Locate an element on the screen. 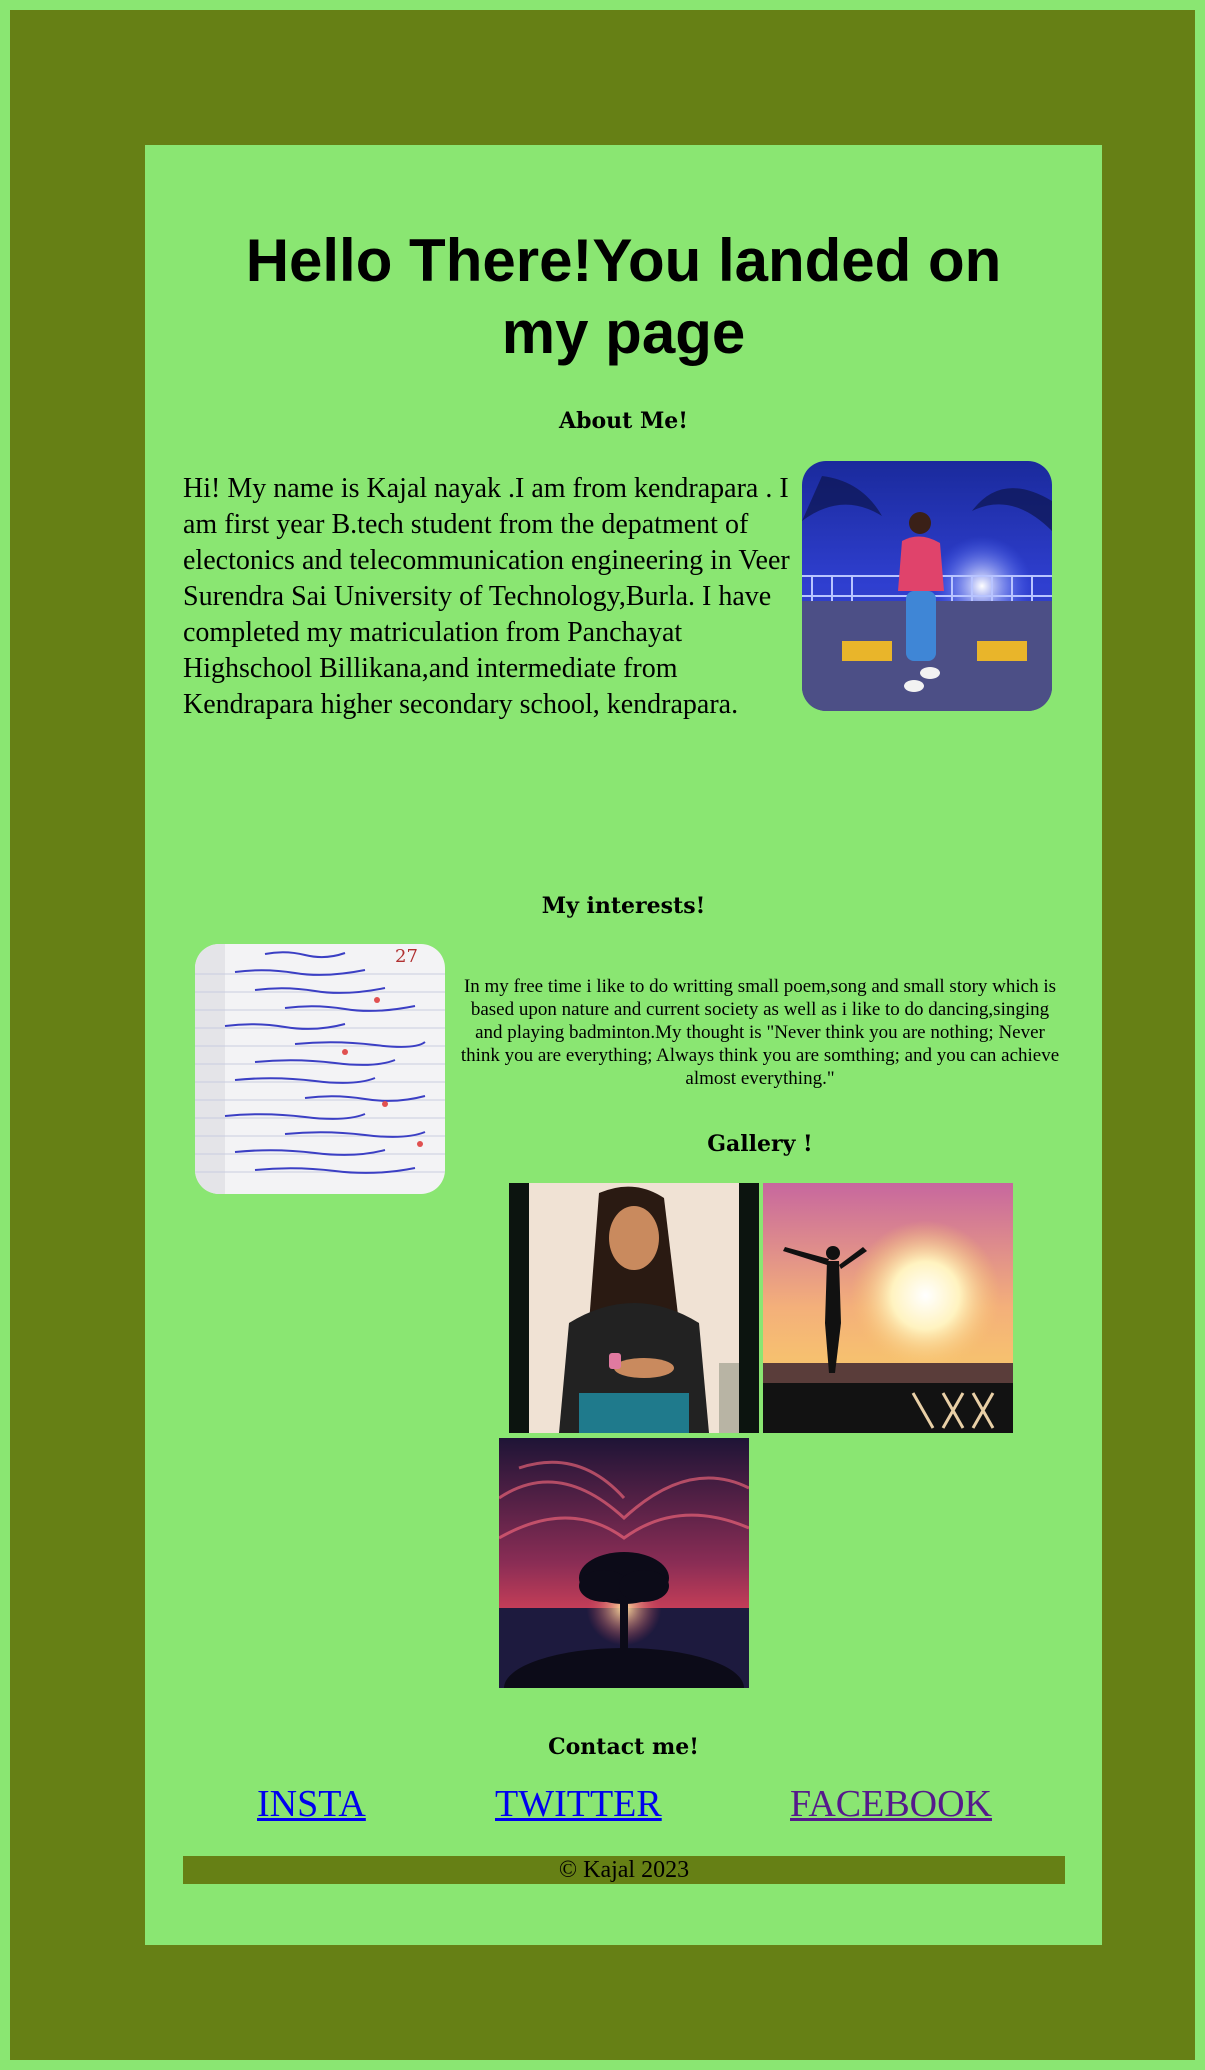 This screenshot has height=2070, width=1205. contact-heading: Contact me! is located at coordinates (623, 1747).